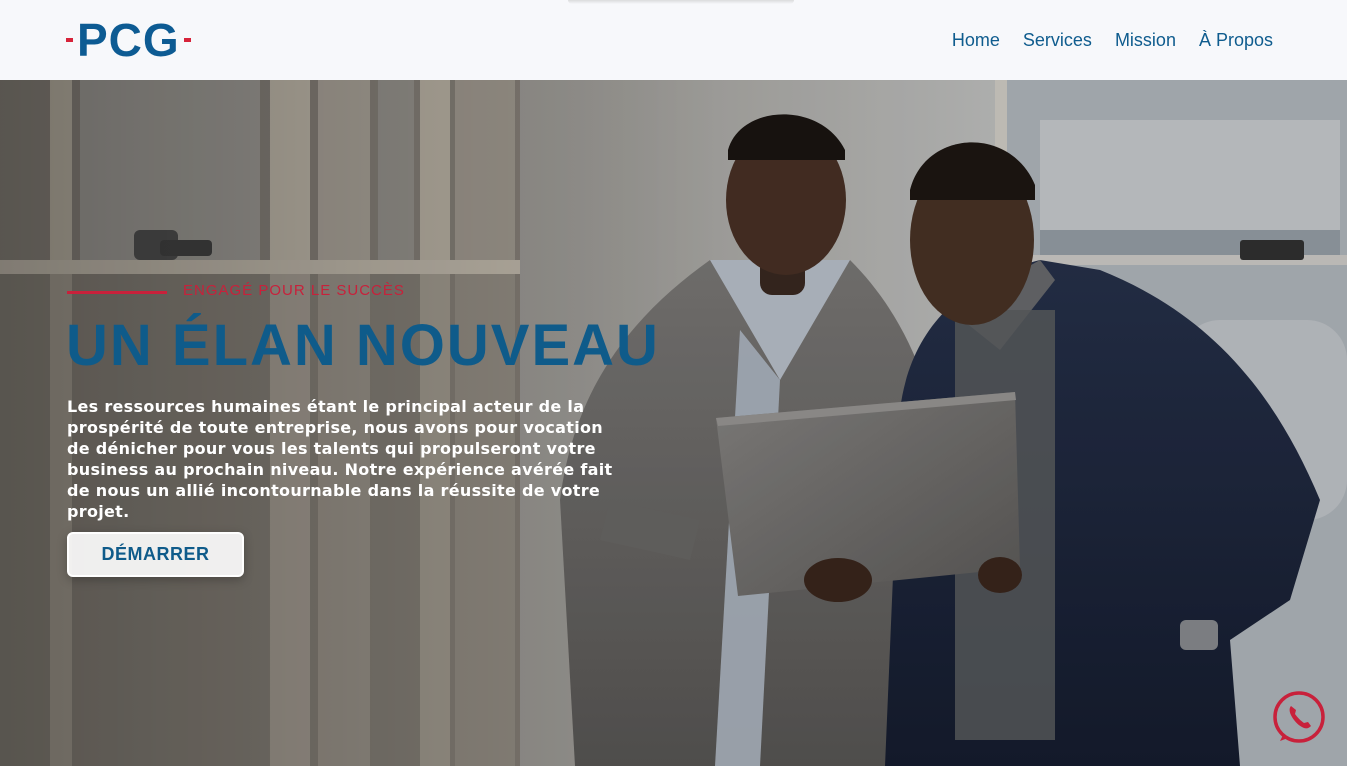 The height and width of the screenshot is (766, 1347). I want to click on logo-left-dash, so click(69, 40).